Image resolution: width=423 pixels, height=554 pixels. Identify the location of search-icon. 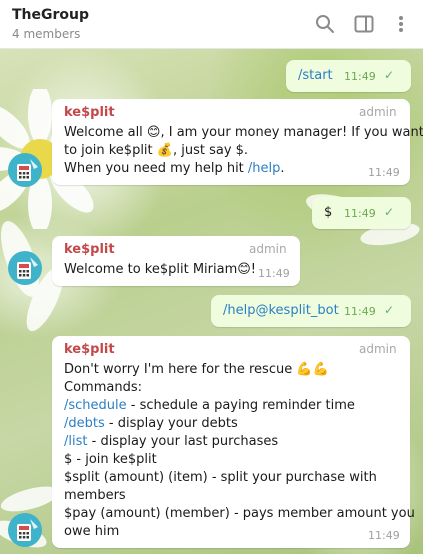
(325, 24).